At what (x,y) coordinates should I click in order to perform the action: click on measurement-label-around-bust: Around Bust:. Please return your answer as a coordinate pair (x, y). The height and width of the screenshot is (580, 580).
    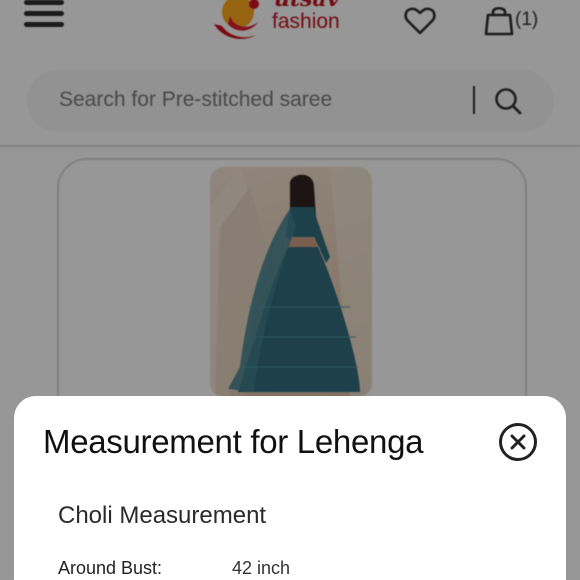
    Looking at the image, I should click on (110, 568).